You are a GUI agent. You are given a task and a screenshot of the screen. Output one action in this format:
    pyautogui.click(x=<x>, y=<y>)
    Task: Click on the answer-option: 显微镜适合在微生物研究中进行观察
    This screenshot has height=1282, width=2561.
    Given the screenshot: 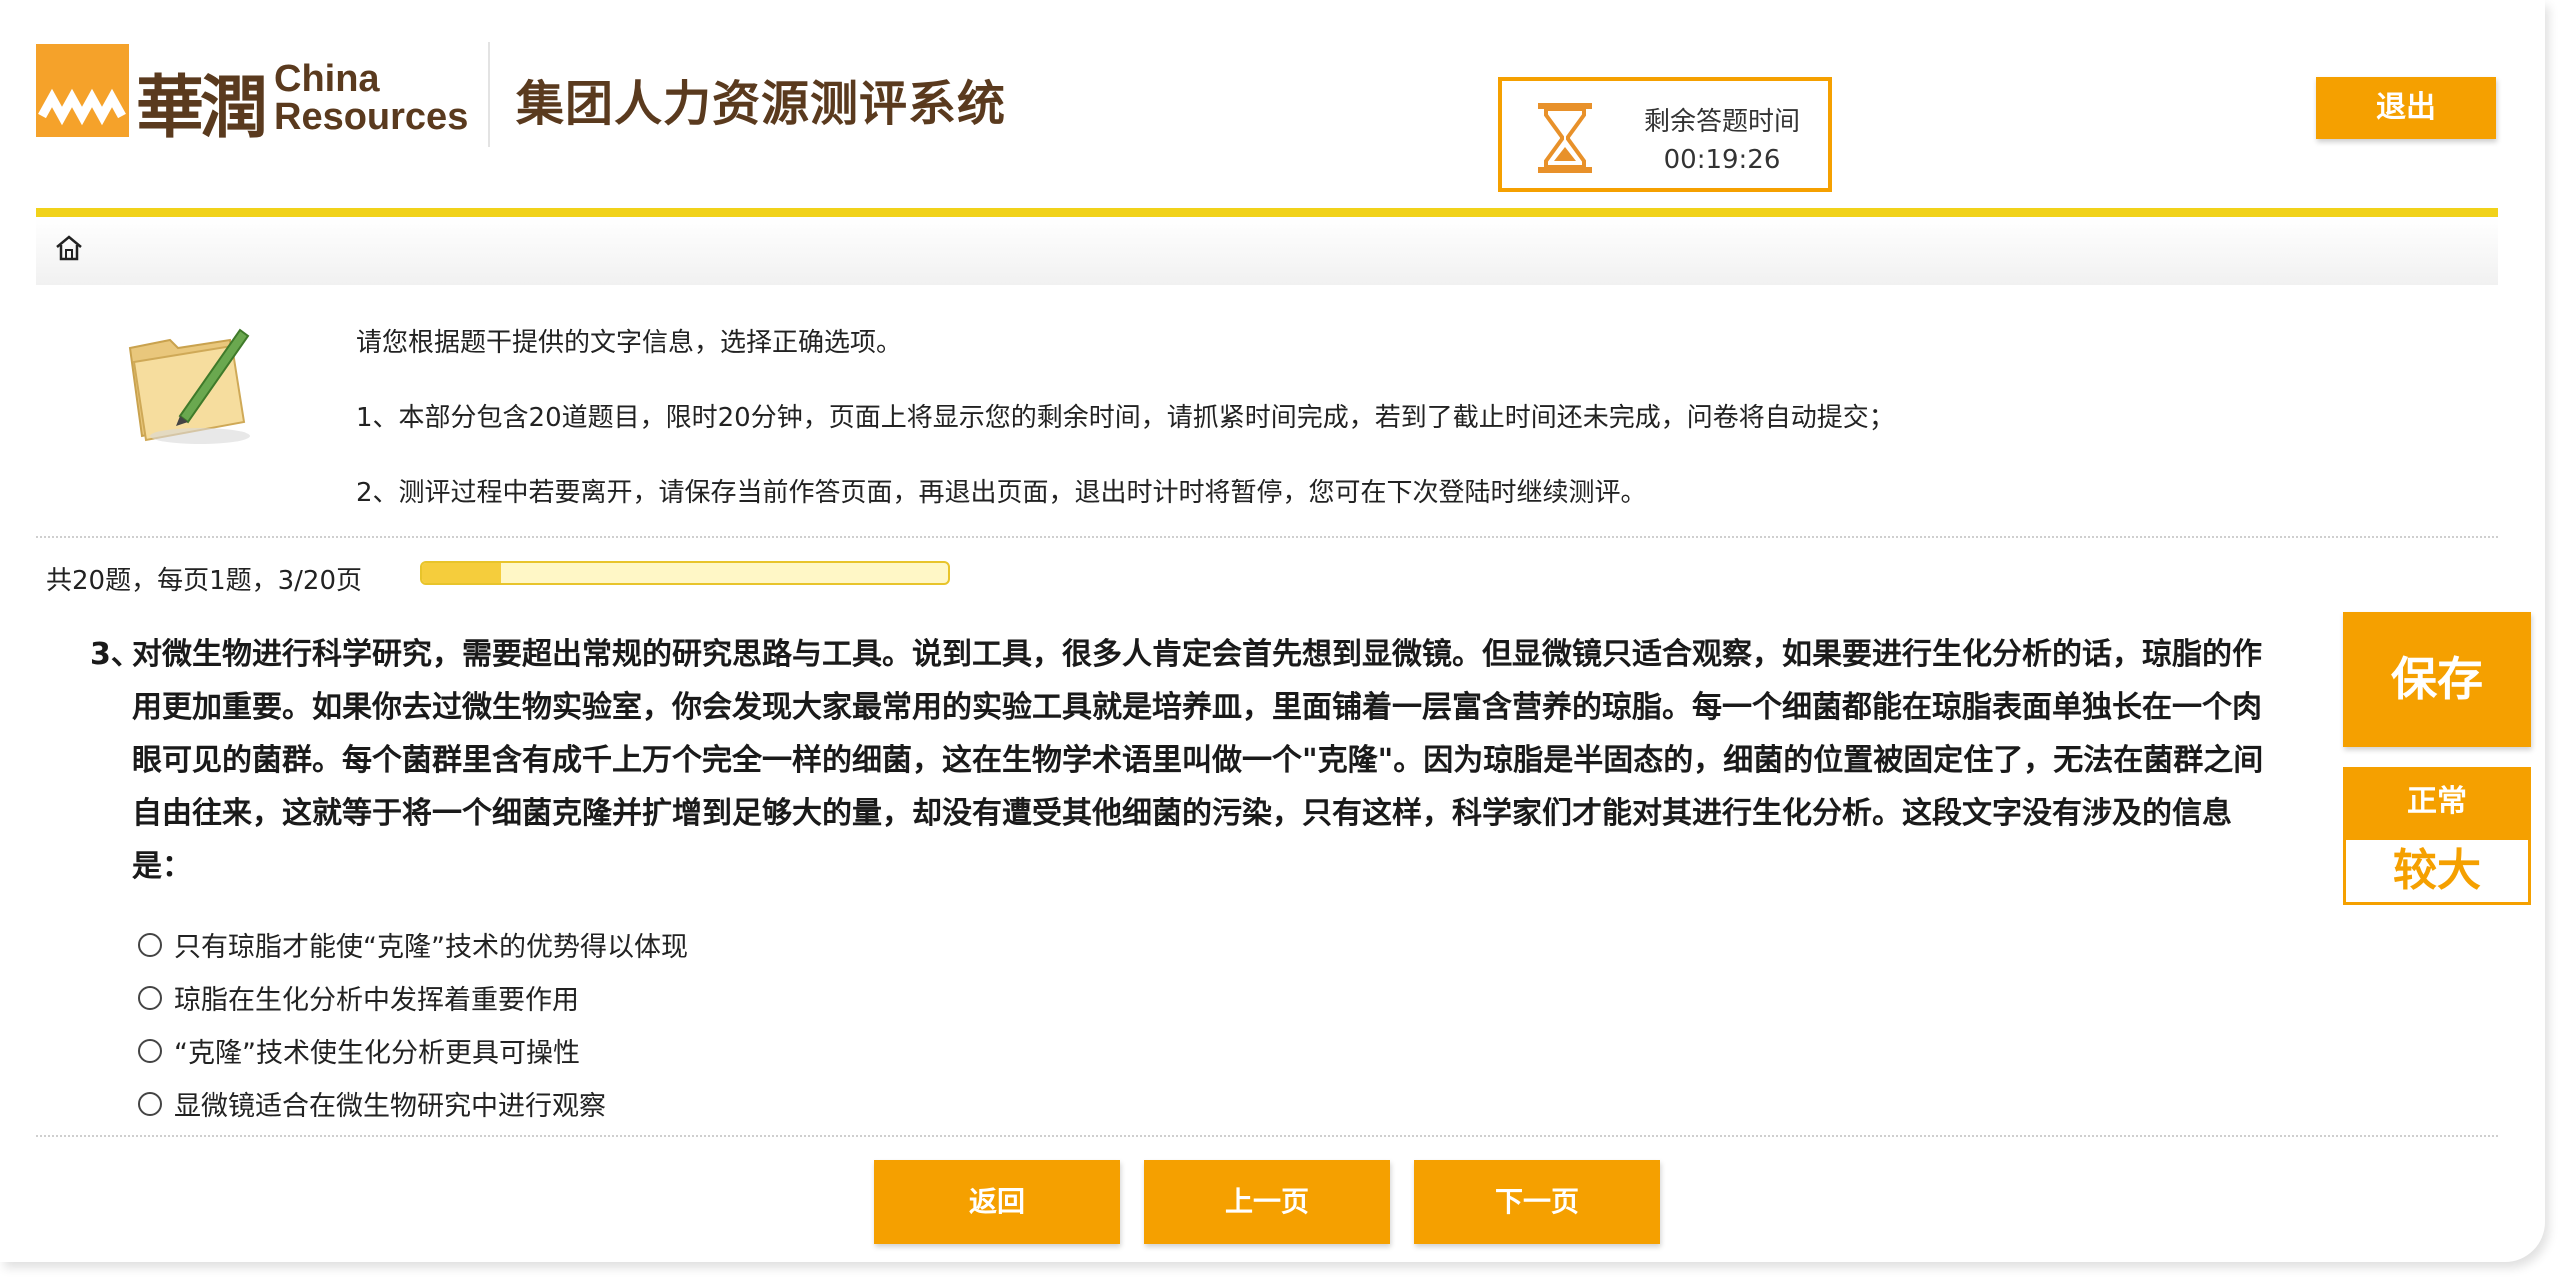 What is the action you would take?
    pyautogui.click(x=413, y=1103)
    